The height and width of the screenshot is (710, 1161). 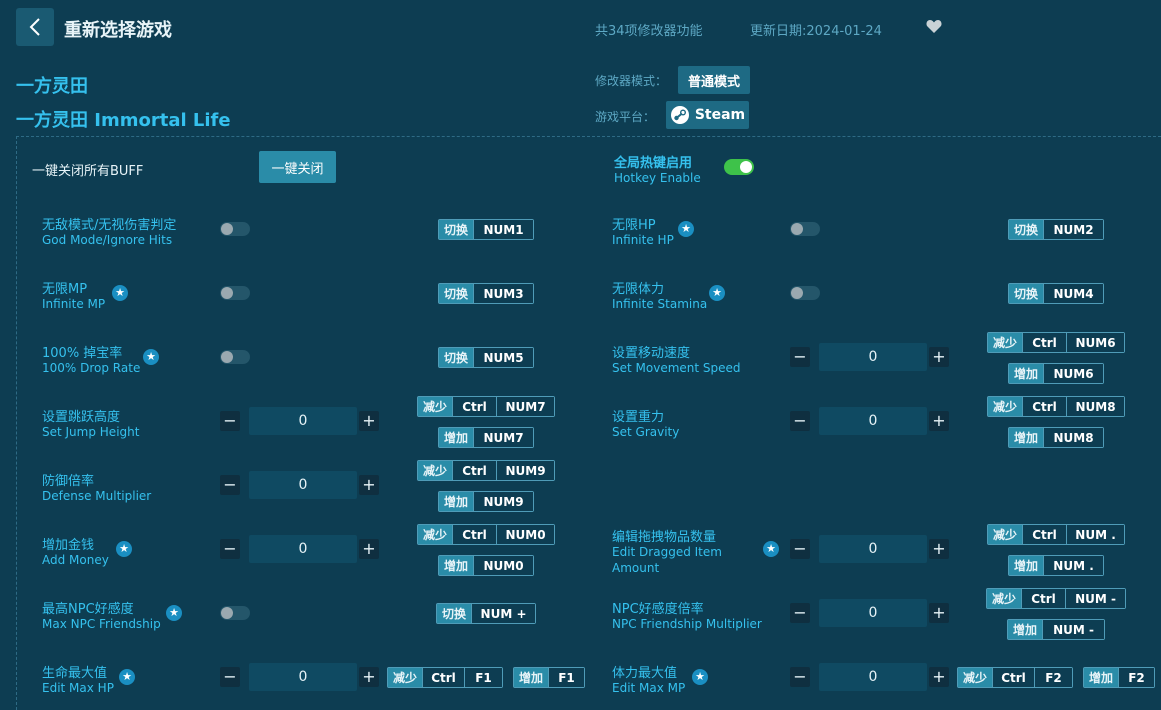 What do you see at coordinates (235, 293) in the screenshot?
I see `infinite-mp-toggle` at bounding box center [235, 293].